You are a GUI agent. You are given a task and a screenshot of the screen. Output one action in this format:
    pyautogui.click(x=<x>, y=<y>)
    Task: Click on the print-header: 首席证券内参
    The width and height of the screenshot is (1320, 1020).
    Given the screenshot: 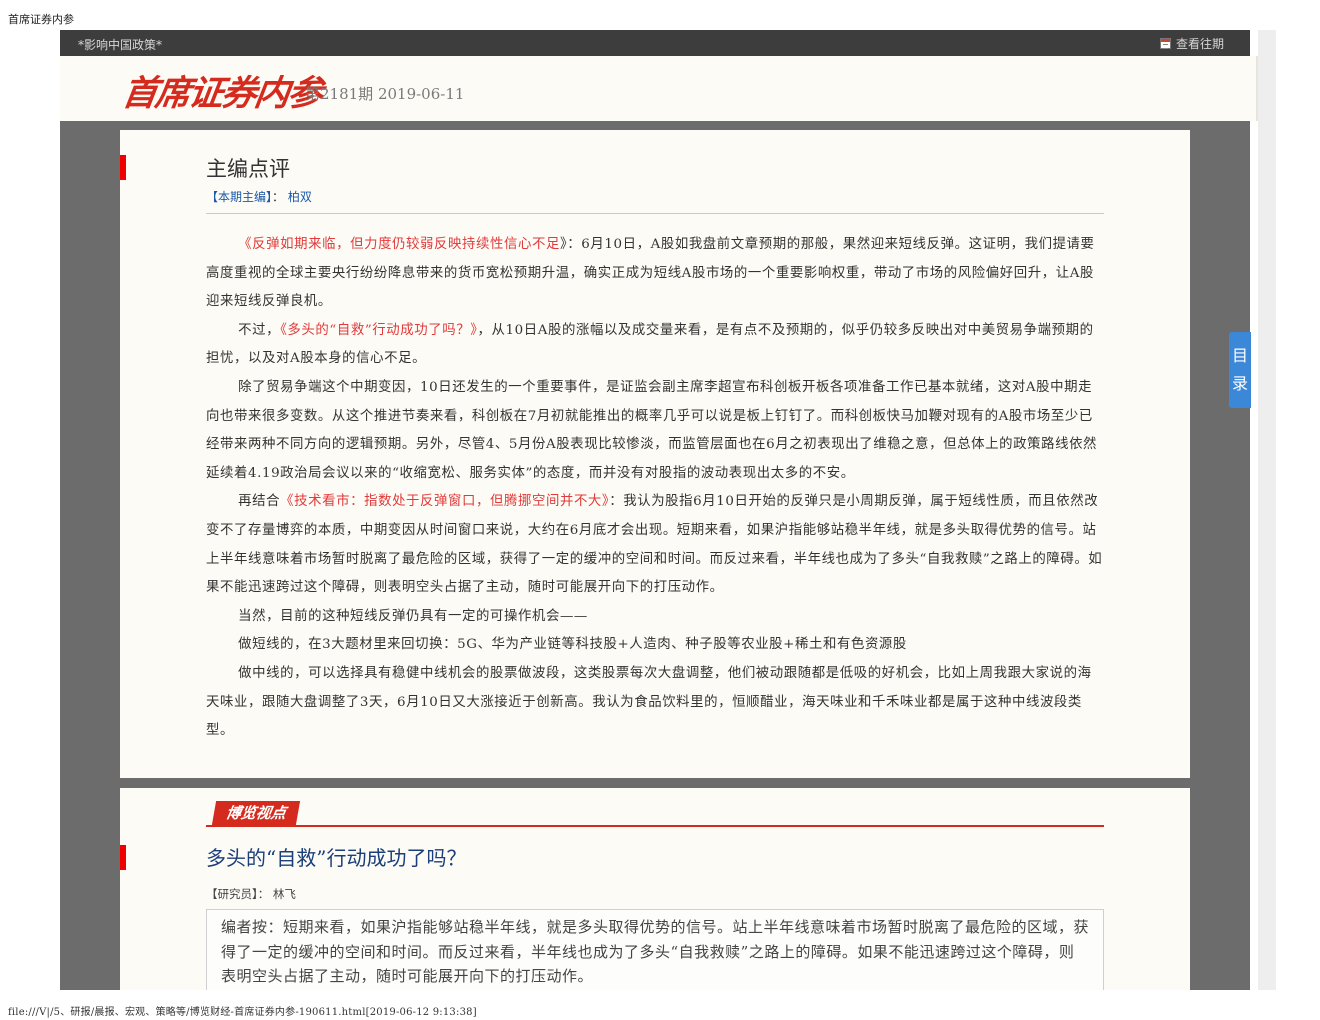 What is the action you would take?
    pyautogui.click(x=41, y=19)
    